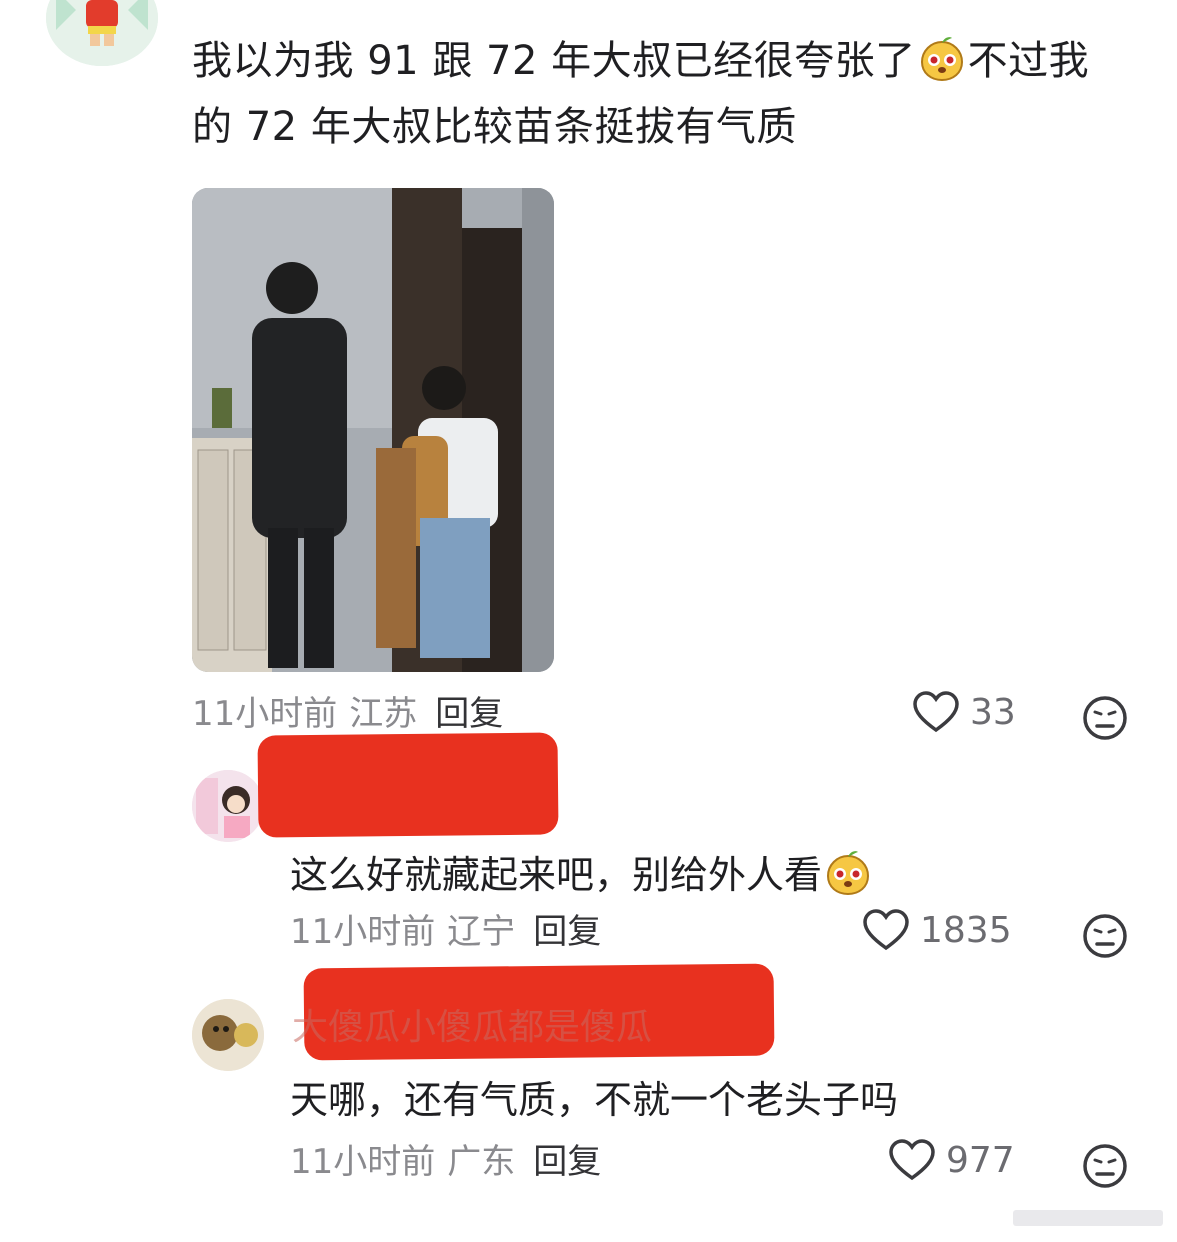 This screenshot has width=1177, height=1242. What do you see at coordinates (373, 430) in the screenshot?
I see `comment-photo` at bounding box center [373, 430].